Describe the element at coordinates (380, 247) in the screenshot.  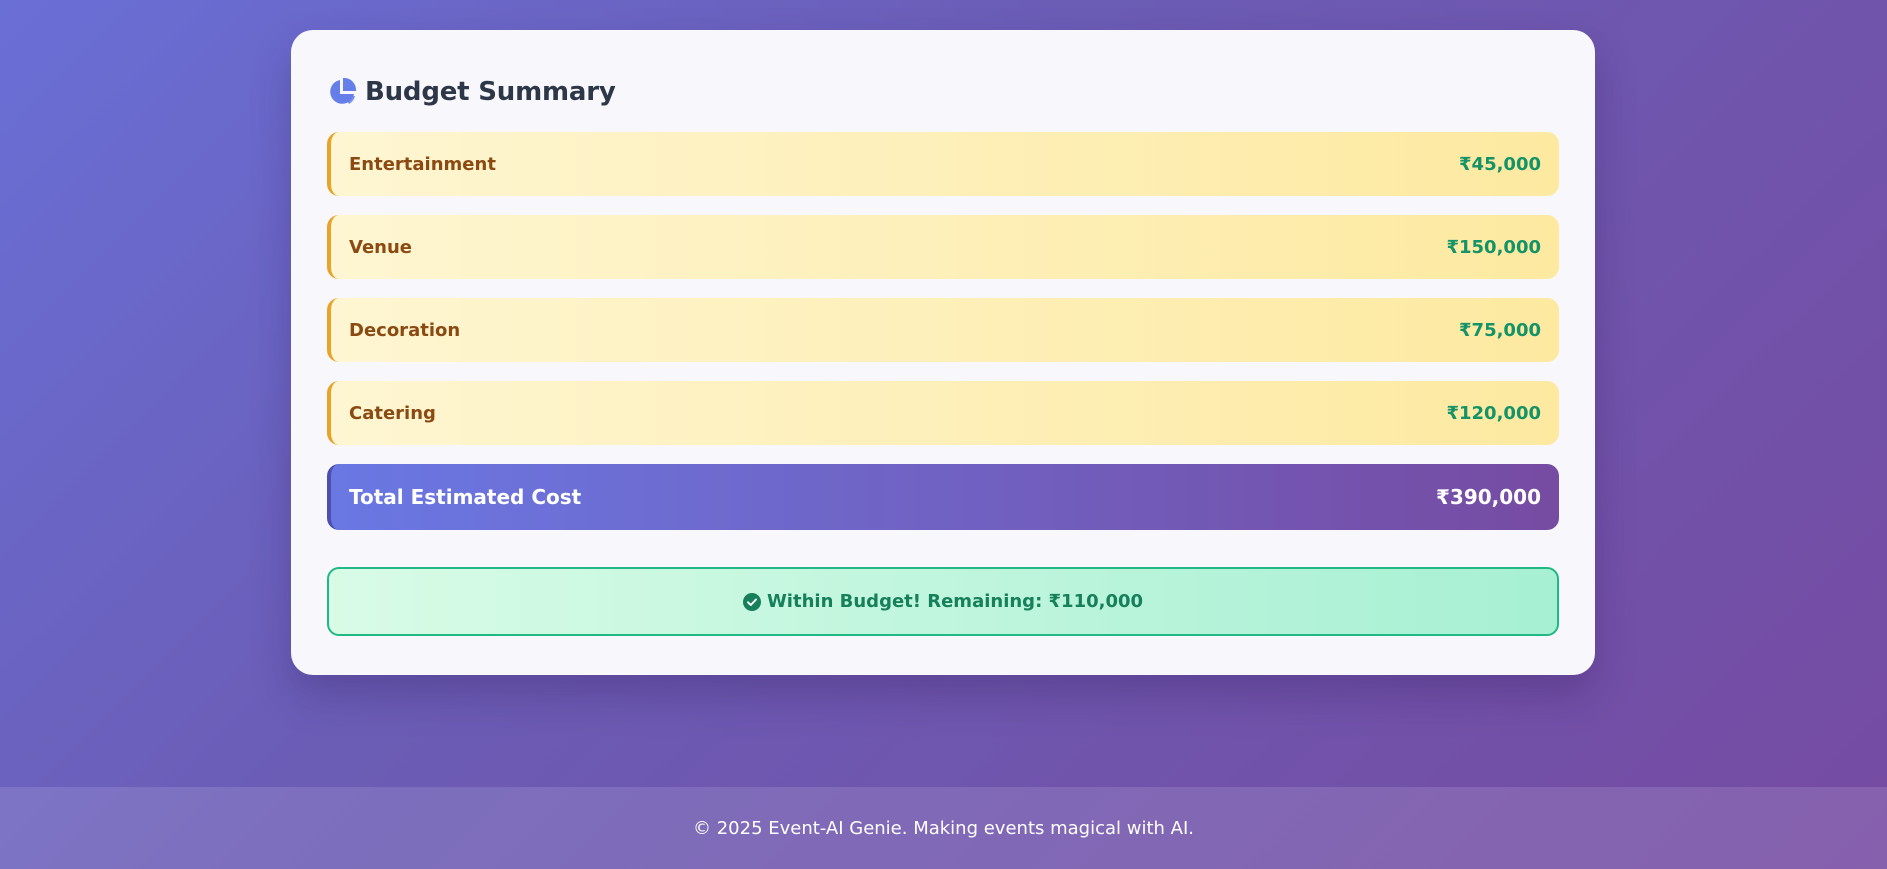
I see `budget-item-label: Venue` at that location.